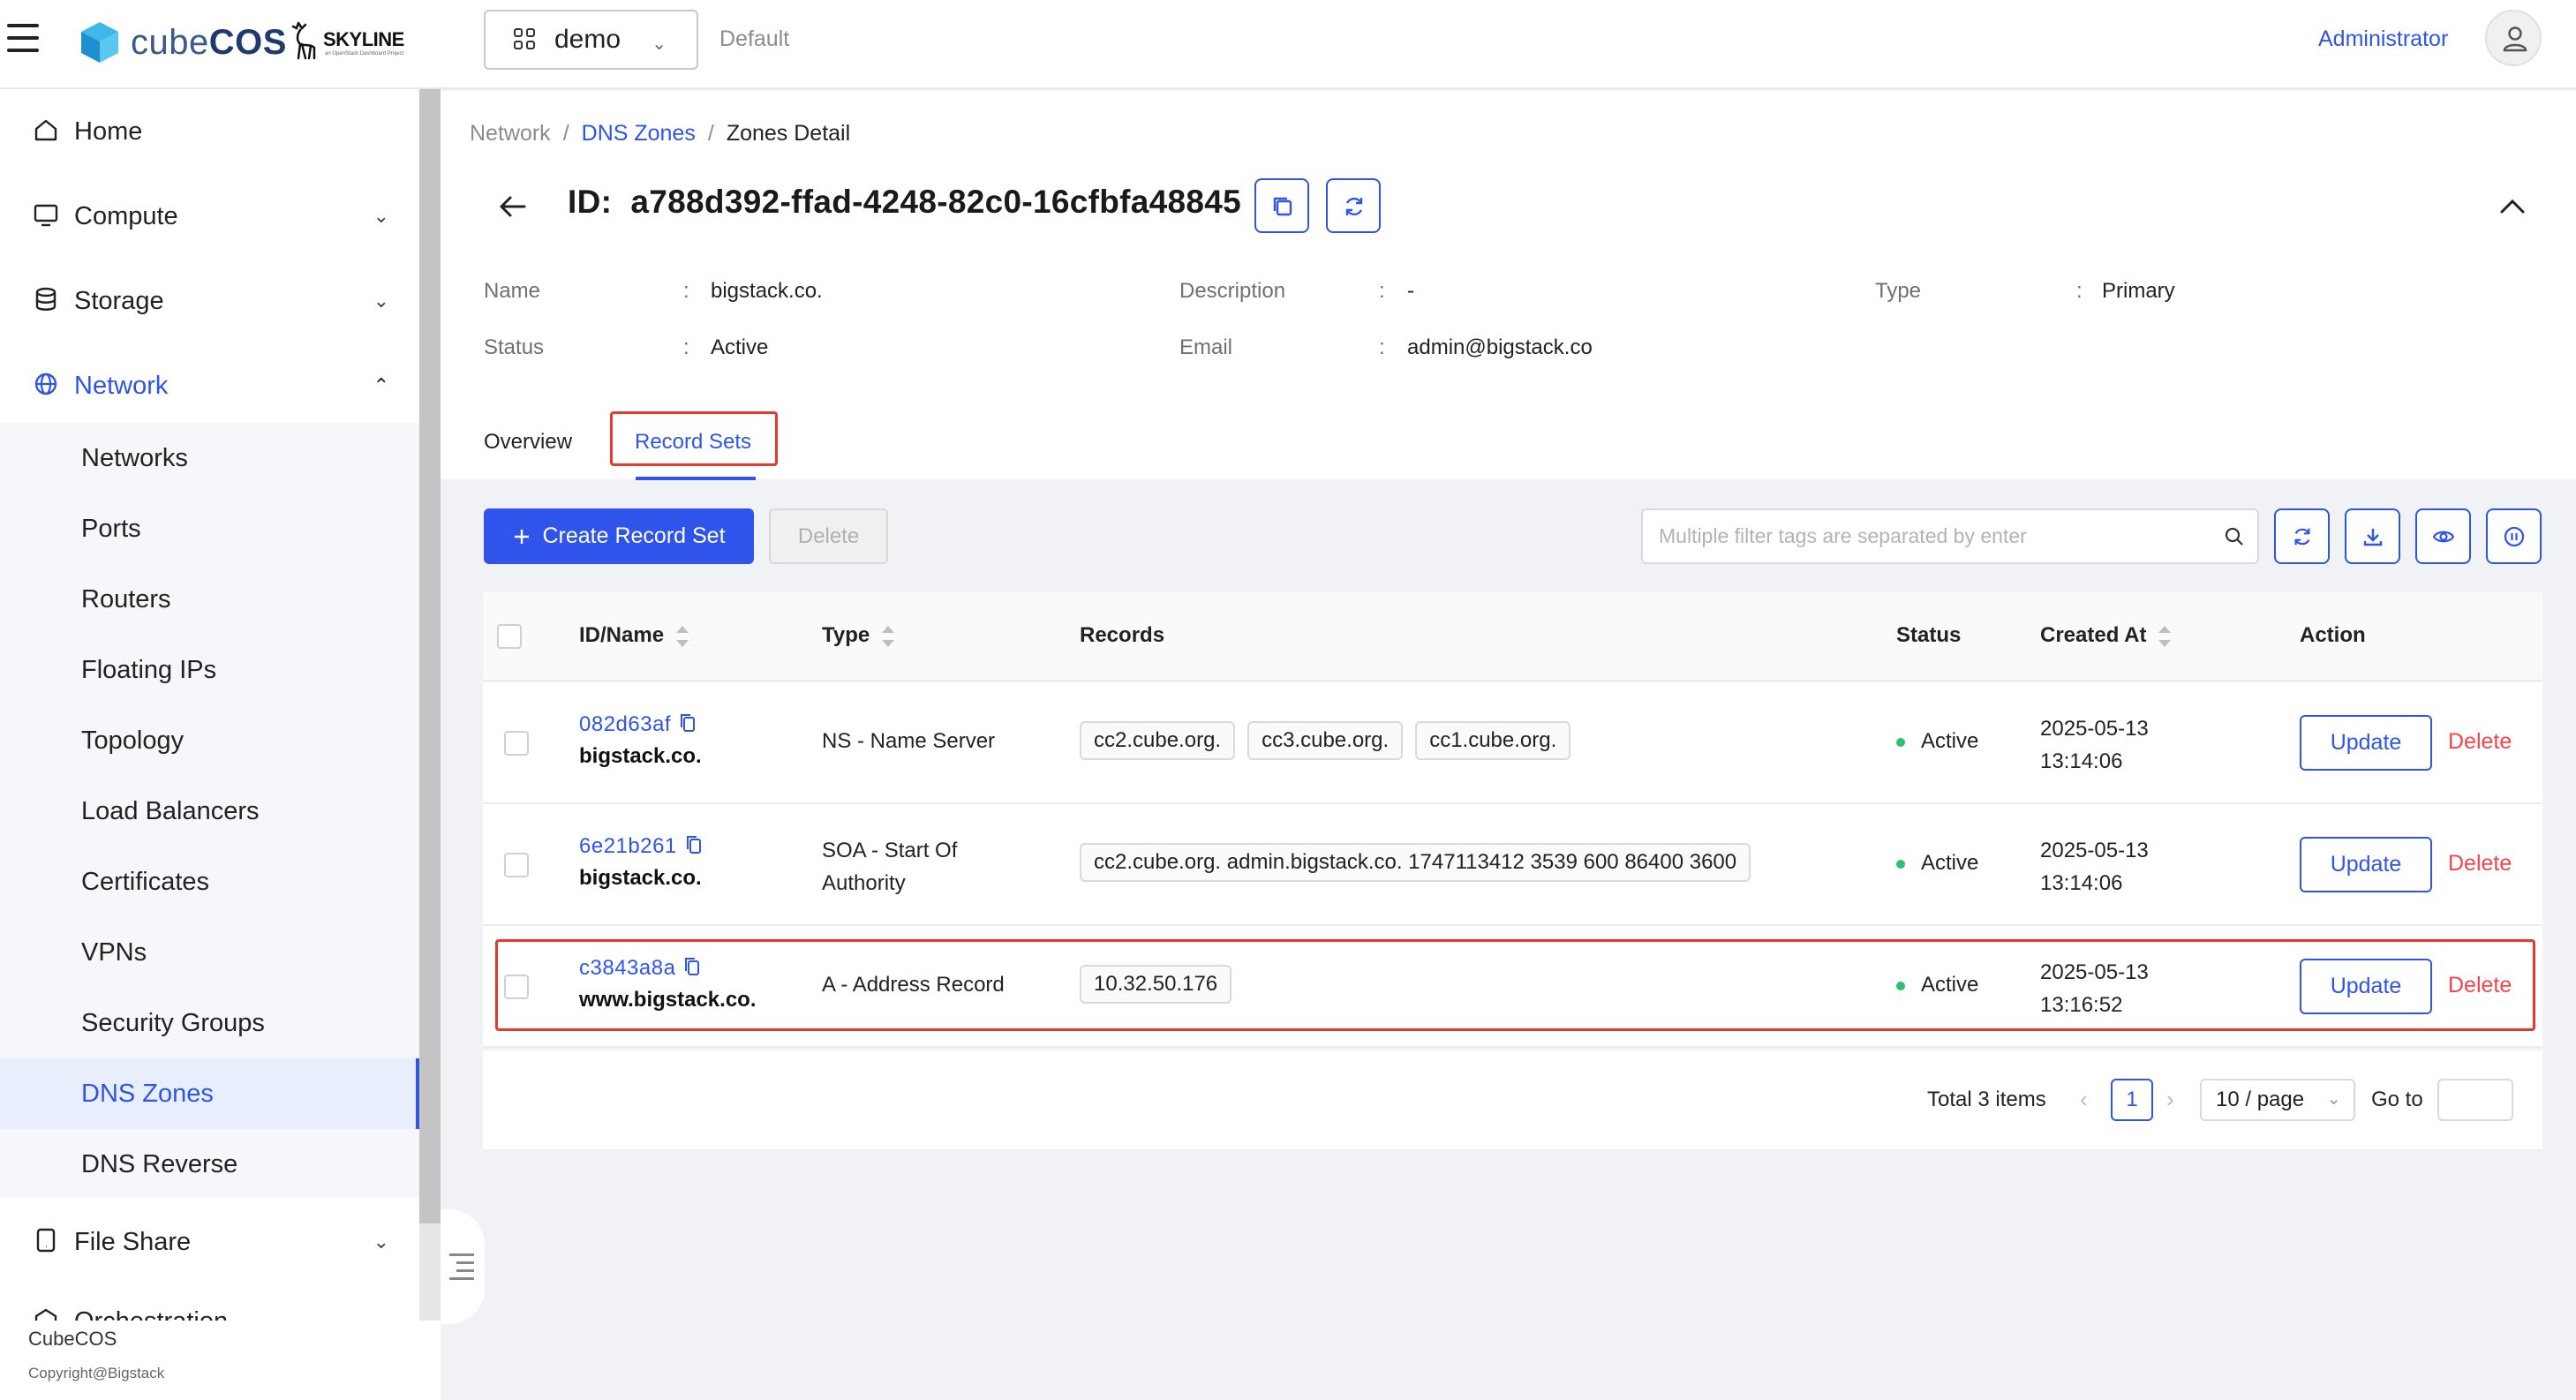  Describe the element at coordinates (151, 1314) in the screenshot. I see `sidebar-item-label: Orchestration` at that location.